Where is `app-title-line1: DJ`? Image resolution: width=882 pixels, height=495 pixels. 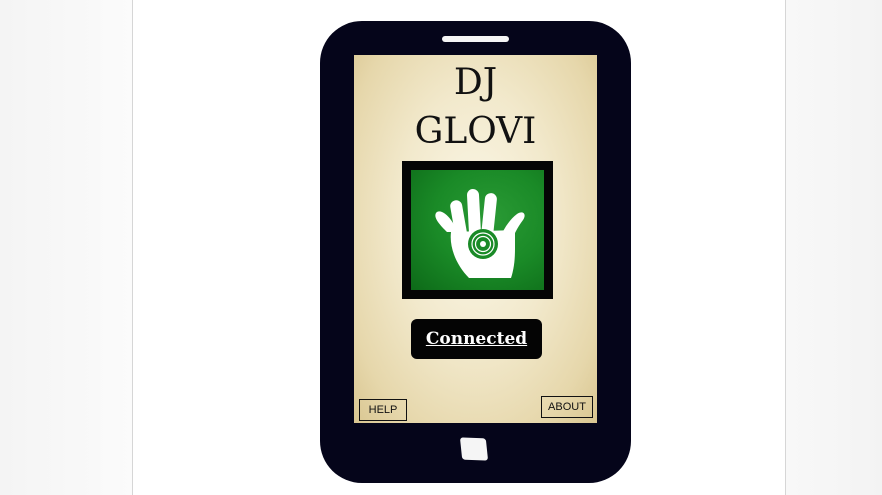
app-title-line1: DJ is located at coordinates (475, 82).